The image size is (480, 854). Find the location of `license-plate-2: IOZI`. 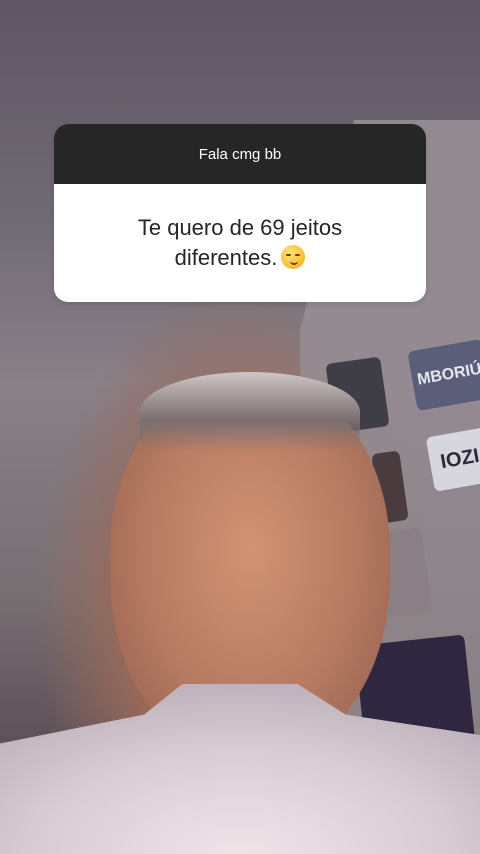

license-plate-2: IOZI is located at coordinates (452, 459).